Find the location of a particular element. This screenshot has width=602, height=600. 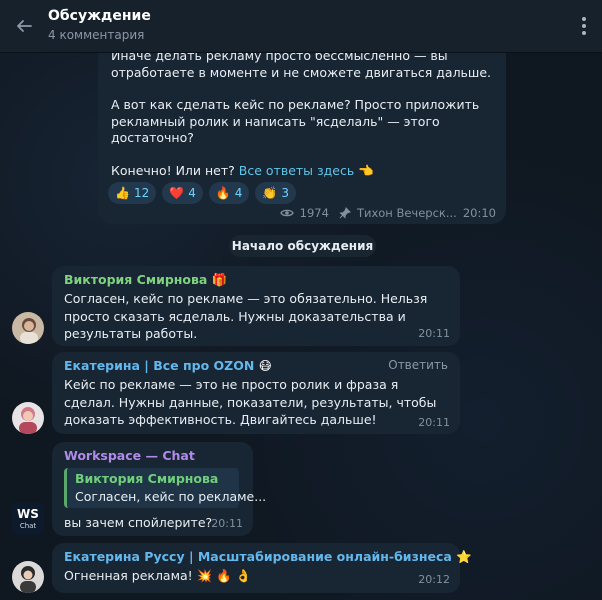

reactions-bar: 👍 12 ❤️ 4 🔥 4 👏 3 is located at coordinates (202, 193).